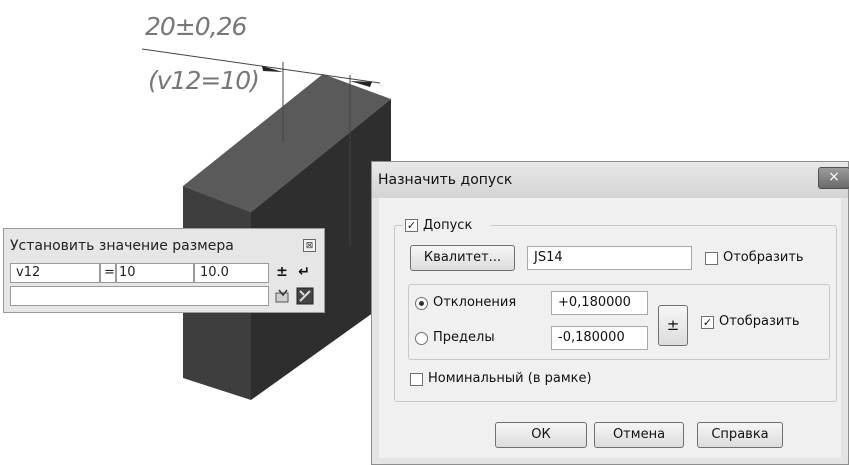  I want to click on cancel-button: Отмена, so click(639, 435).